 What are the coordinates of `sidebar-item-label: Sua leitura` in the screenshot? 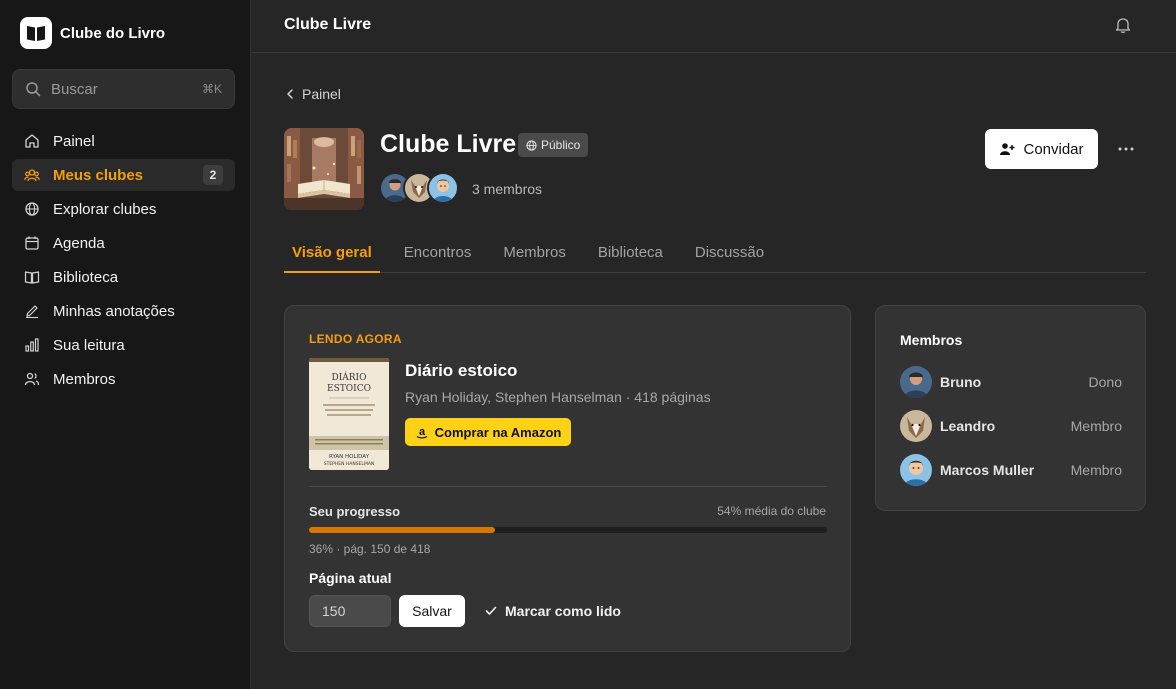 It's located at (89, 345).